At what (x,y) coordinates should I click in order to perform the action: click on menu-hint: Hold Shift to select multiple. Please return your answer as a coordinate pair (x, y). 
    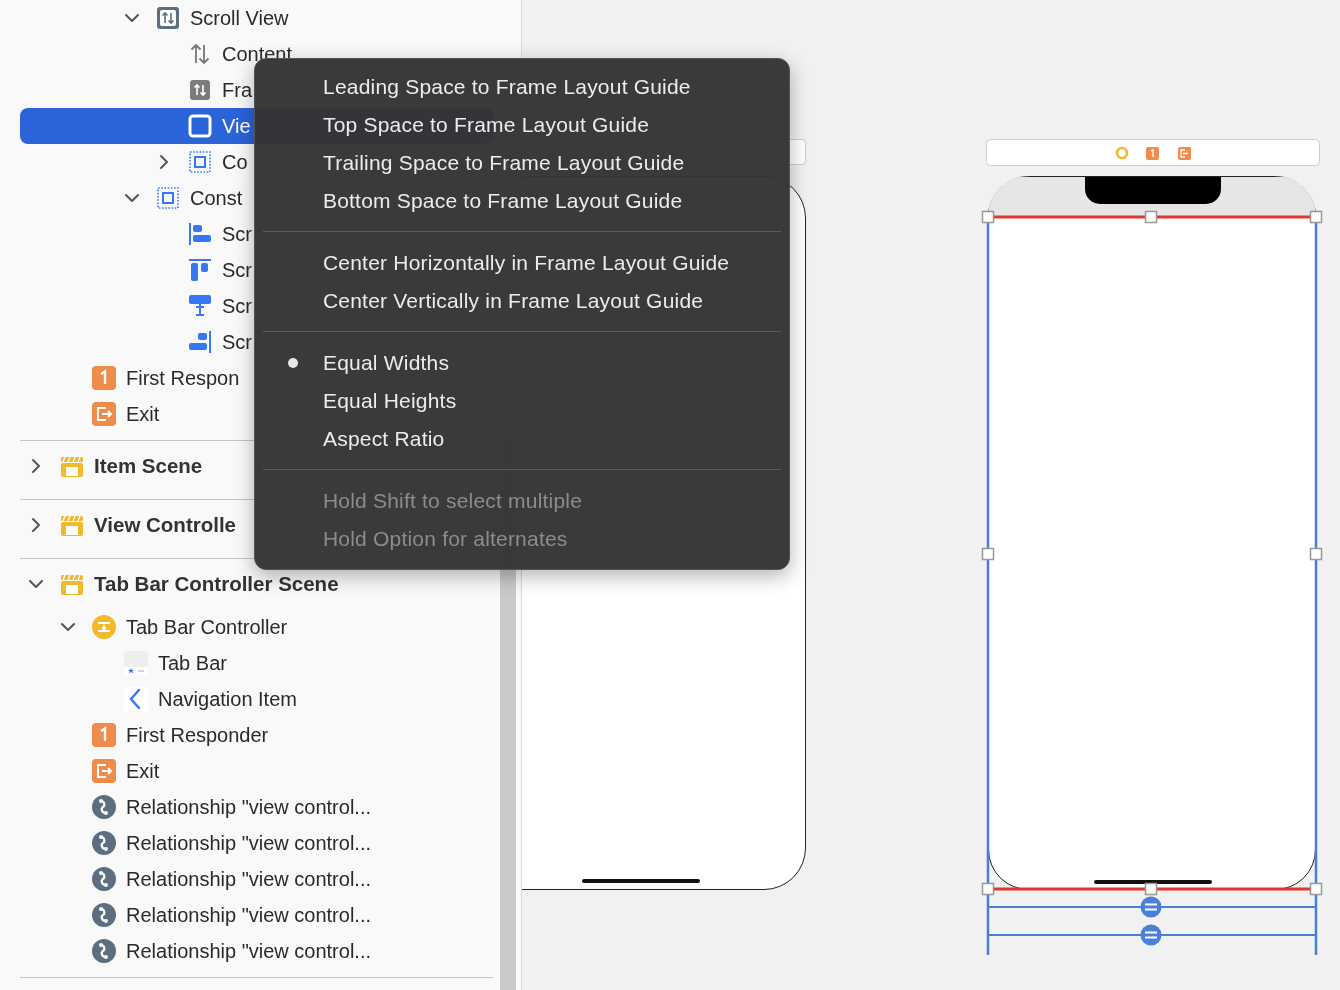
    Looking at the image, I should click on (453, 501).